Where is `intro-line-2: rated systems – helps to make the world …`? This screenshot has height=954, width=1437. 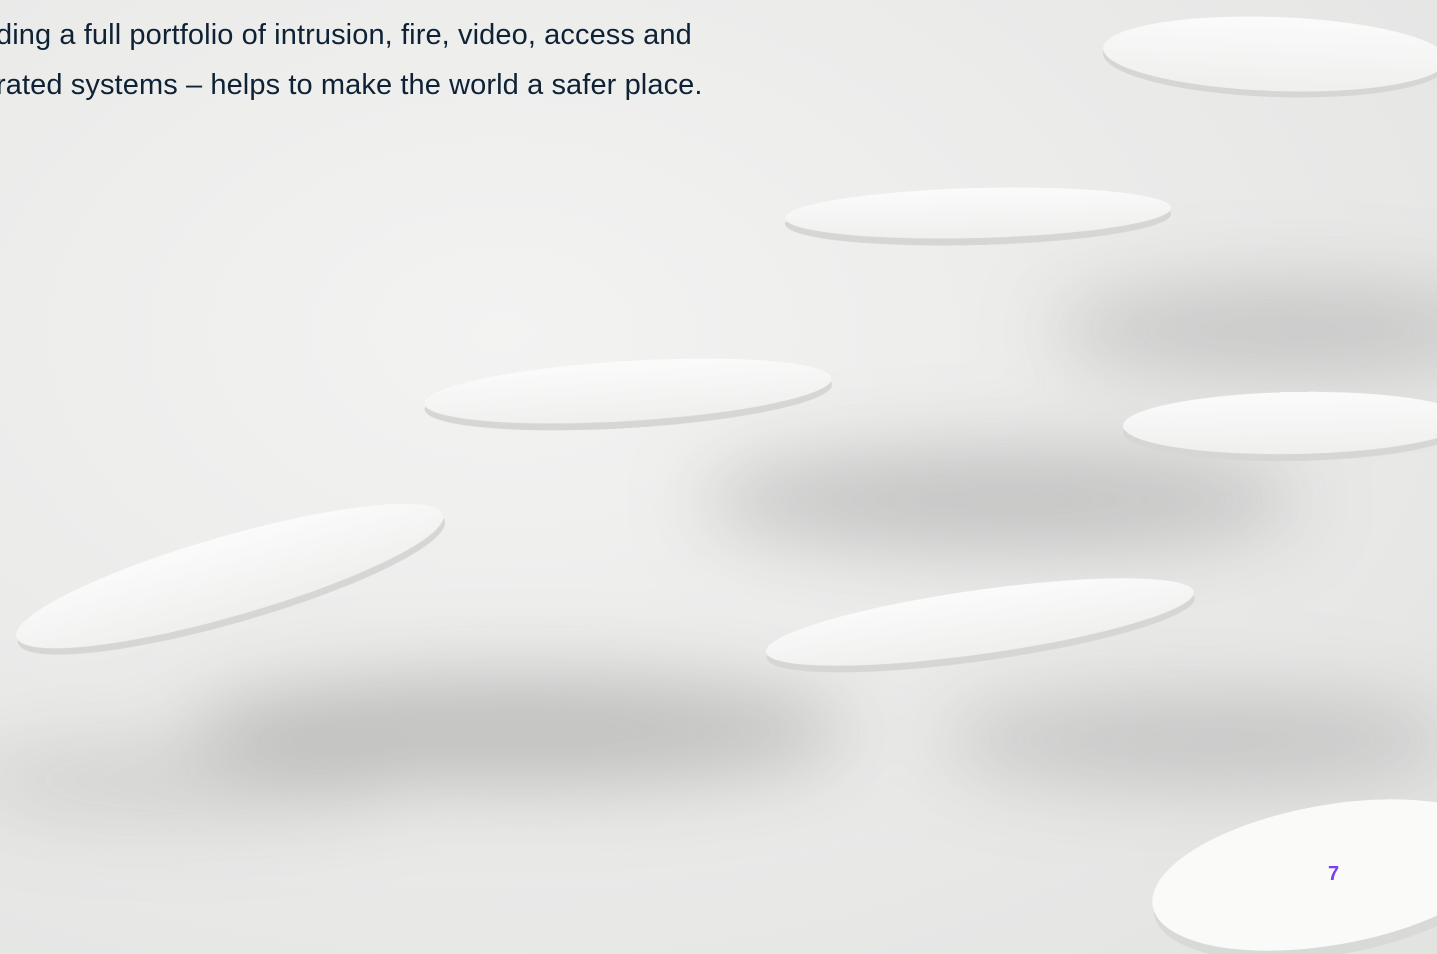 intro-line-2: rated systems – helps to make the world … is located at coordinates (351, 85).